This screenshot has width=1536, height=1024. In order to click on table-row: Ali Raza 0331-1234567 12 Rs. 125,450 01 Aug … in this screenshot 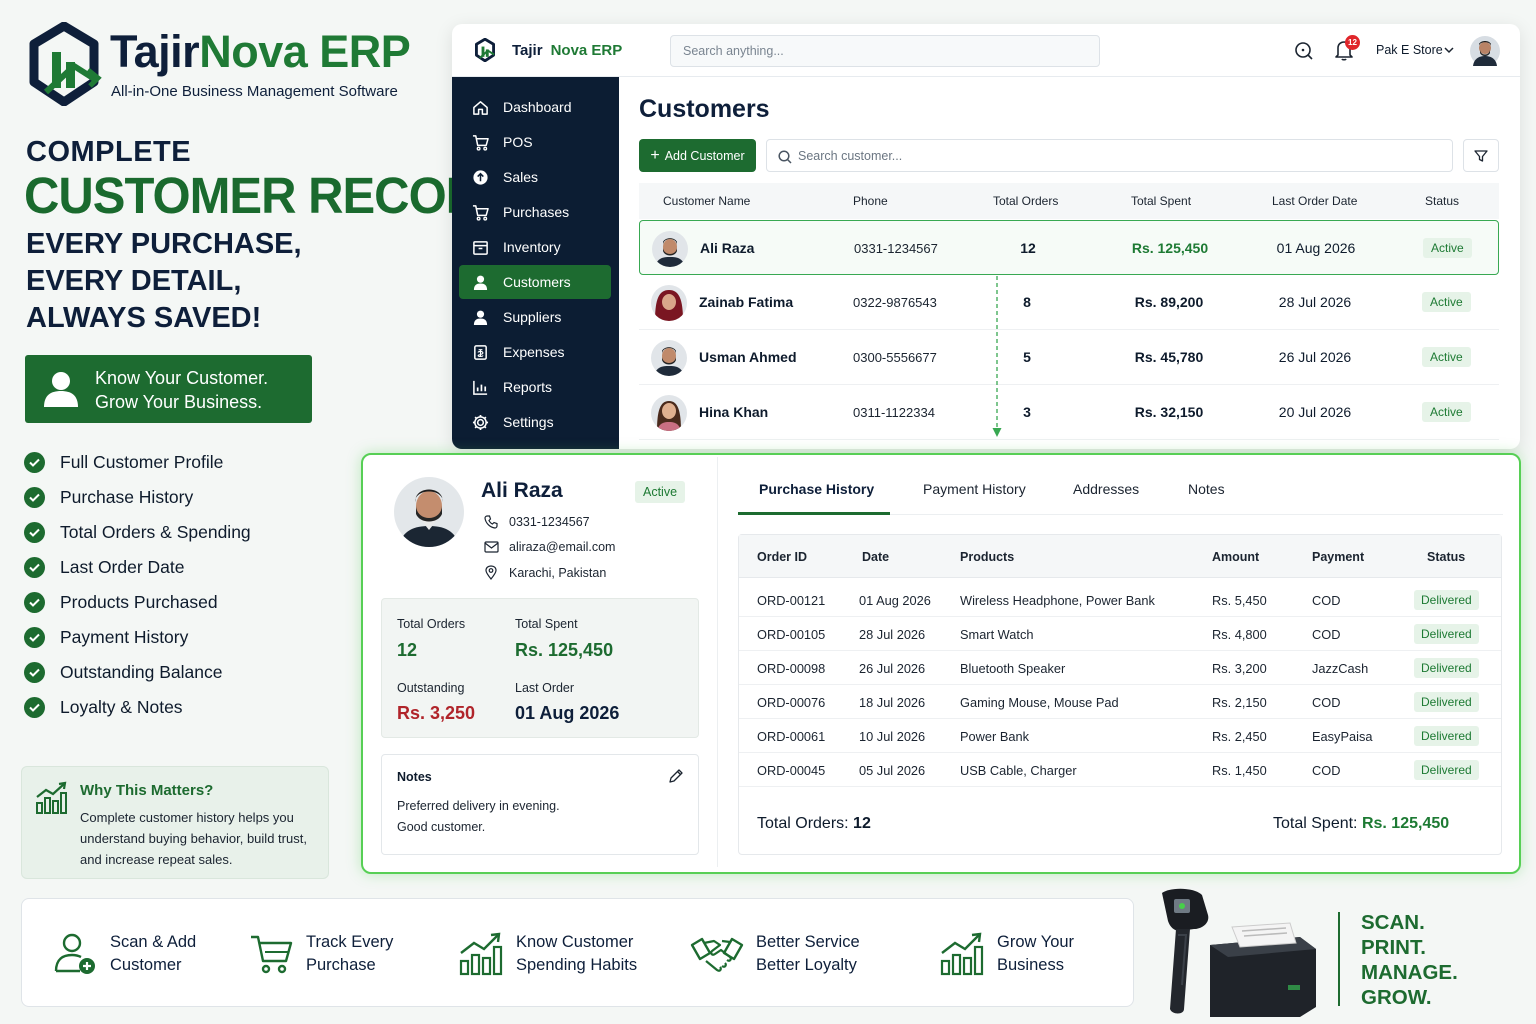, I will do `click(1069, 247)`.